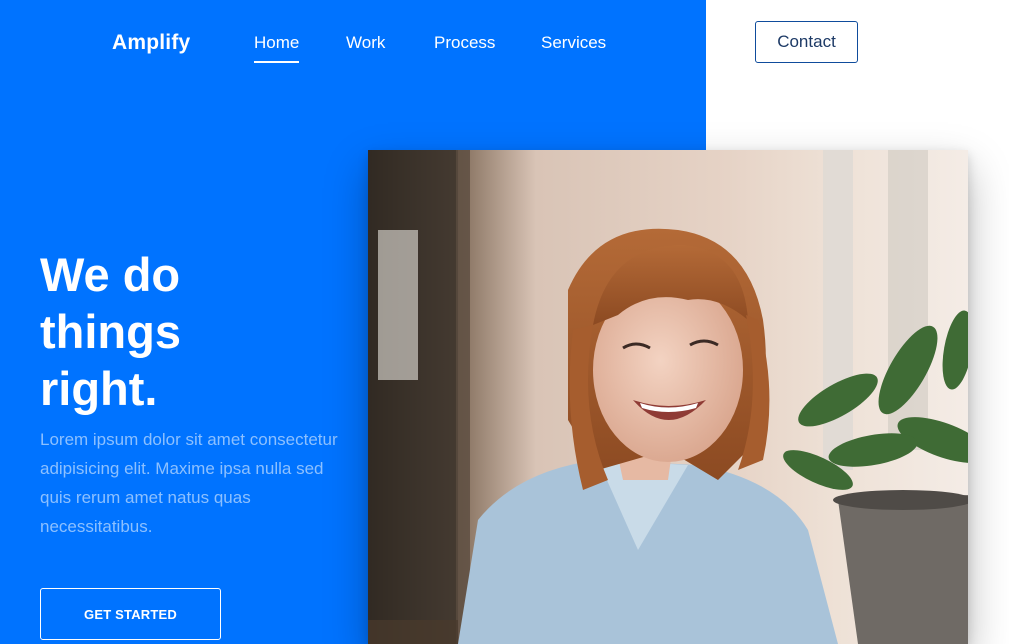  I want to click on nav-item-services: Services, so click(573, 43).